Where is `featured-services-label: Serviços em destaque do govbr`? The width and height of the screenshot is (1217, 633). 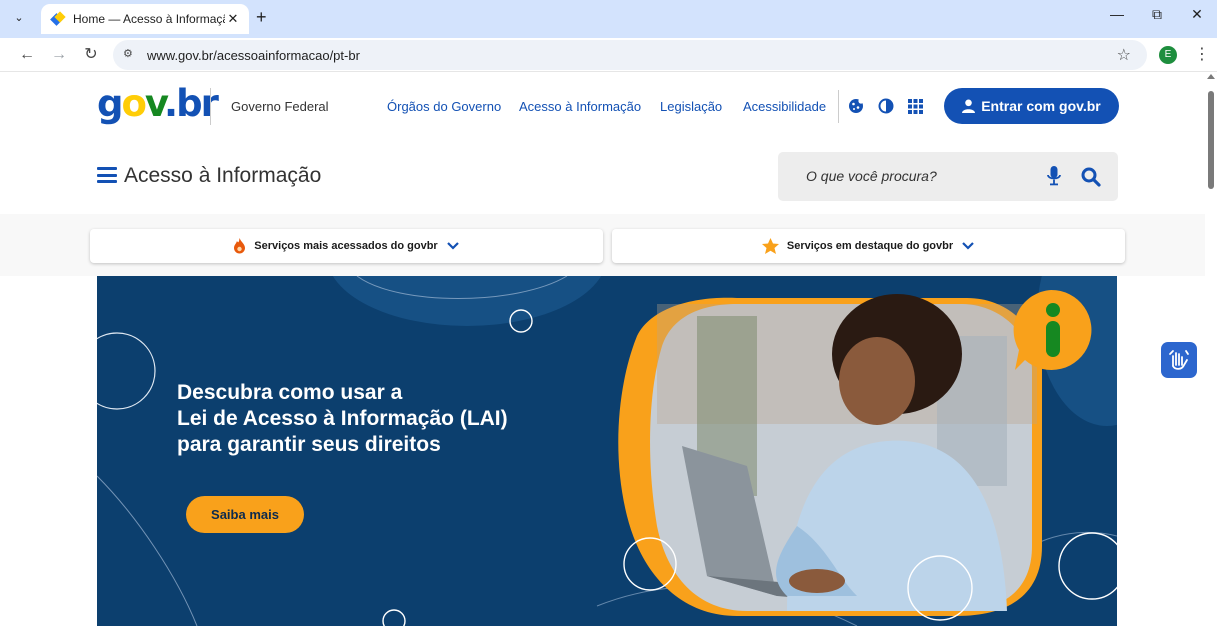 featured-services-label: Serviços em destaque do govbr is located at coordinates (870, 246).